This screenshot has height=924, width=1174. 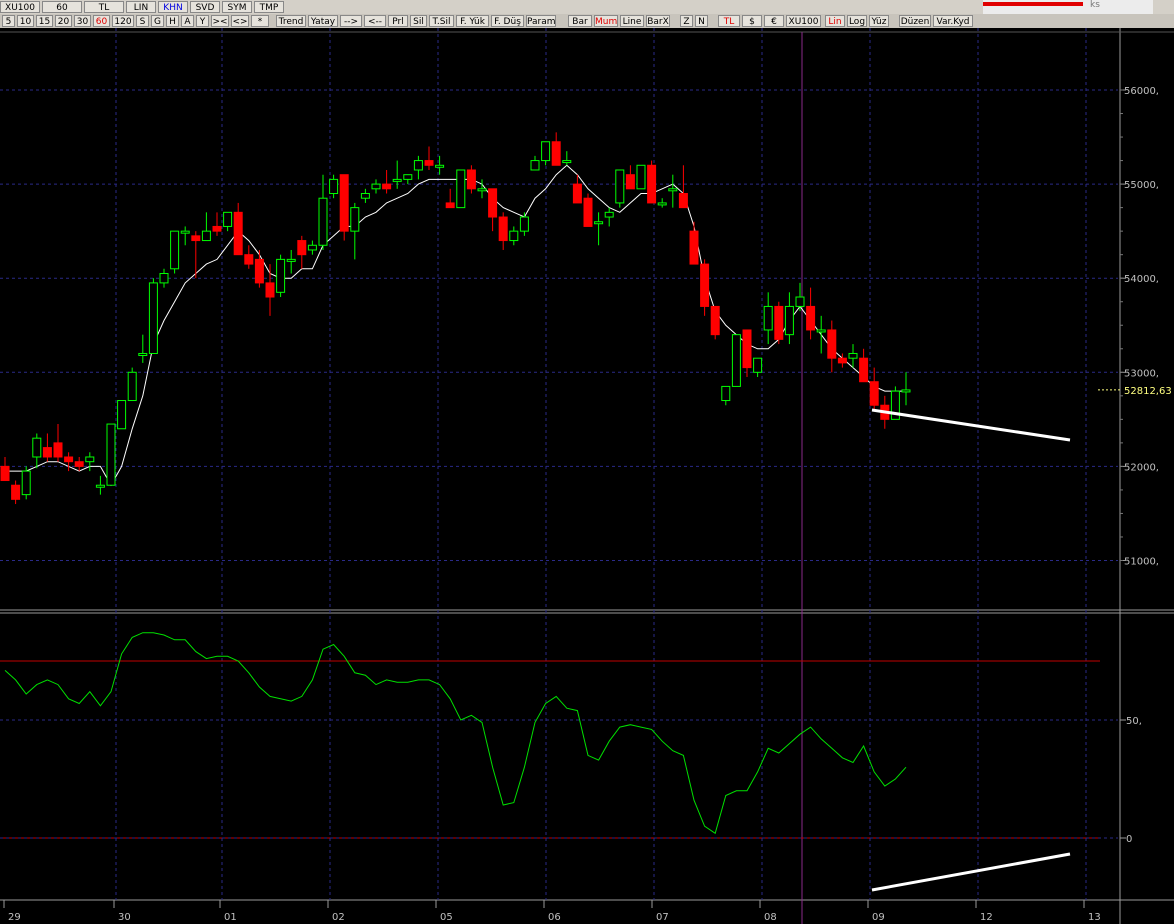 What do you see at coordinates (418, 21) in the screenshot?
I see `toolbar-btn-20: Sil` at bounding box center [418, 21].